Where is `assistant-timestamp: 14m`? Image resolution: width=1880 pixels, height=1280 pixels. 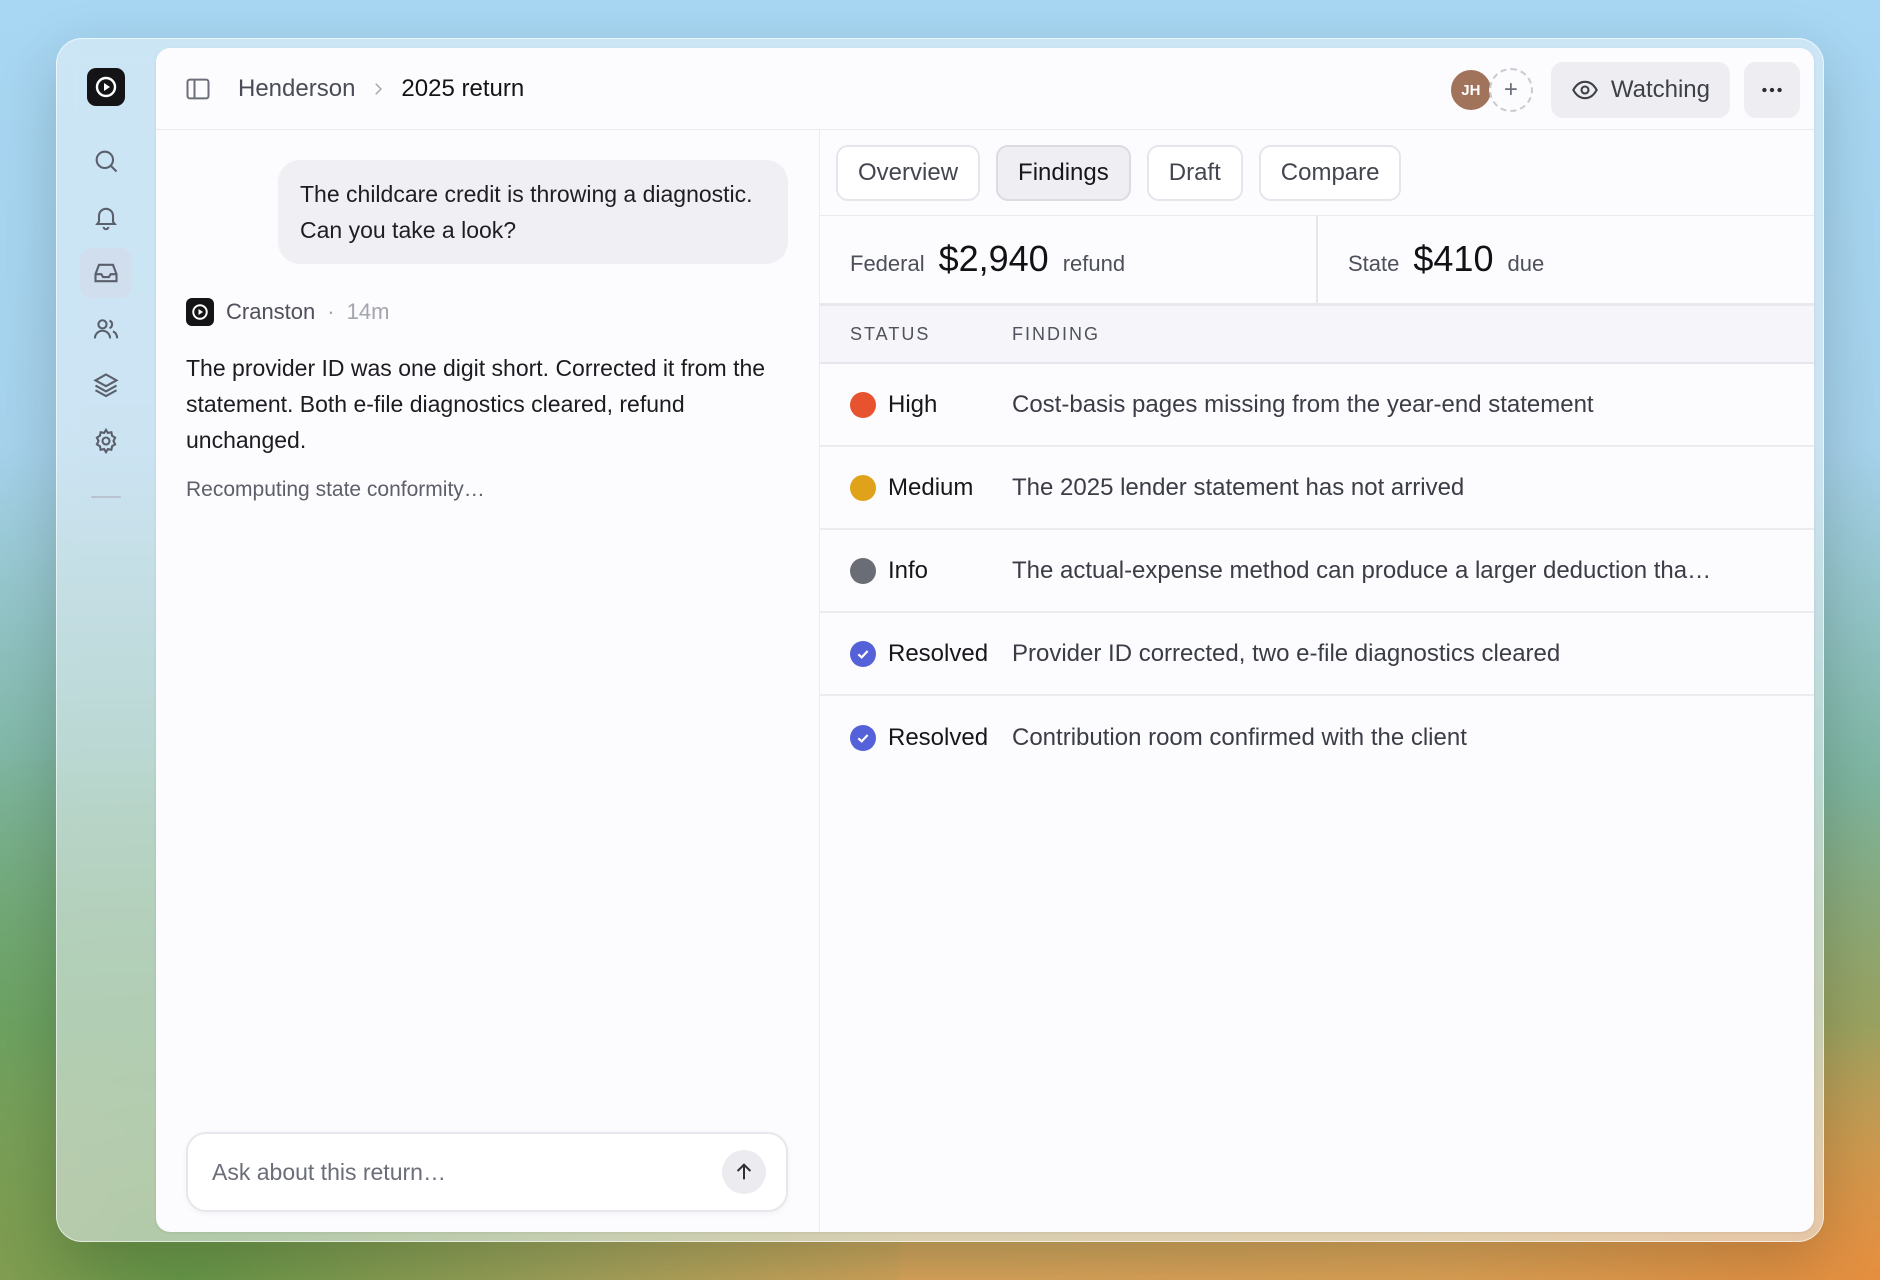 assistant-timestamp: 14m is located at coordinates (368, 311).